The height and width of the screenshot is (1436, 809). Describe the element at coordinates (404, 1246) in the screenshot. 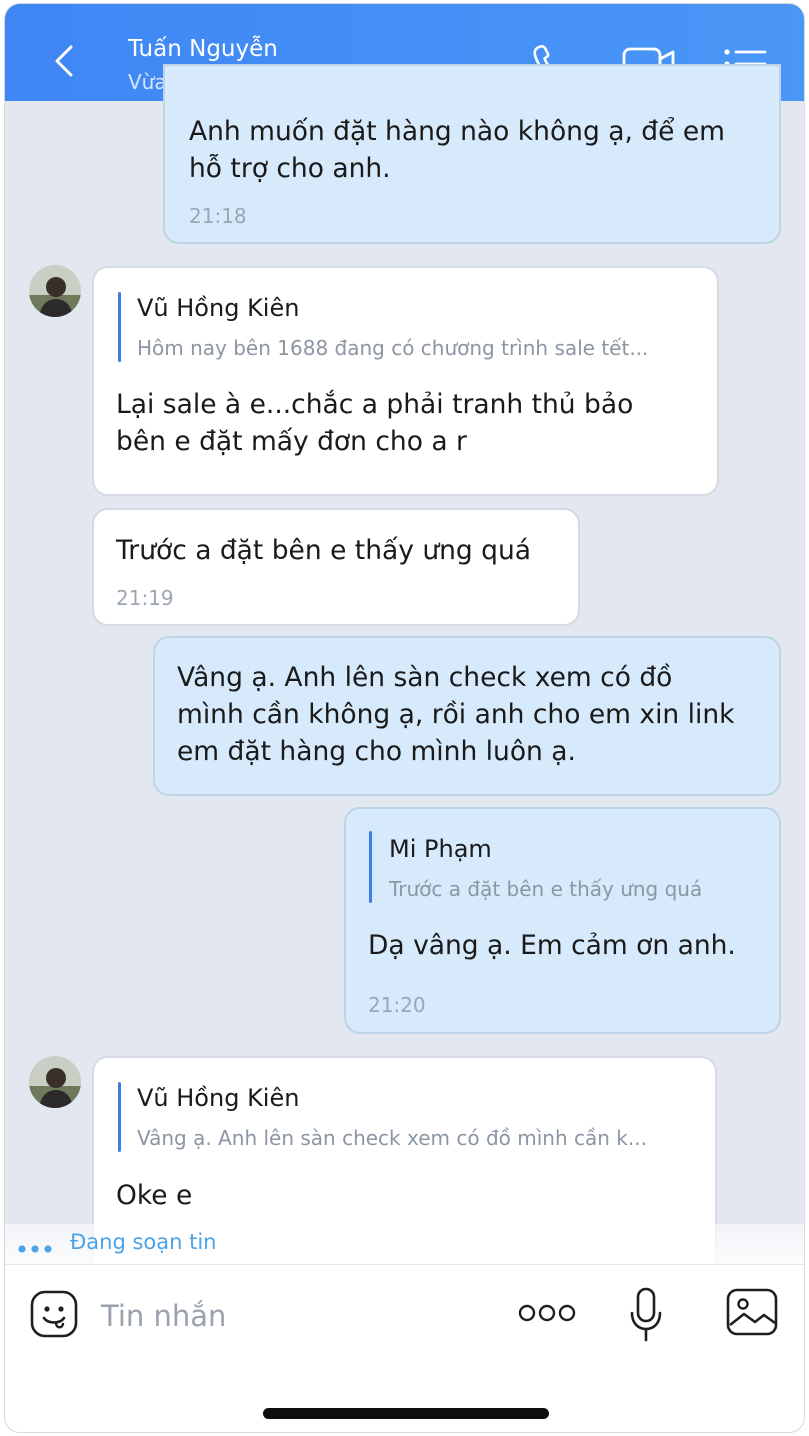

I see `typing-indicator: Đang soạn tin` at that location.